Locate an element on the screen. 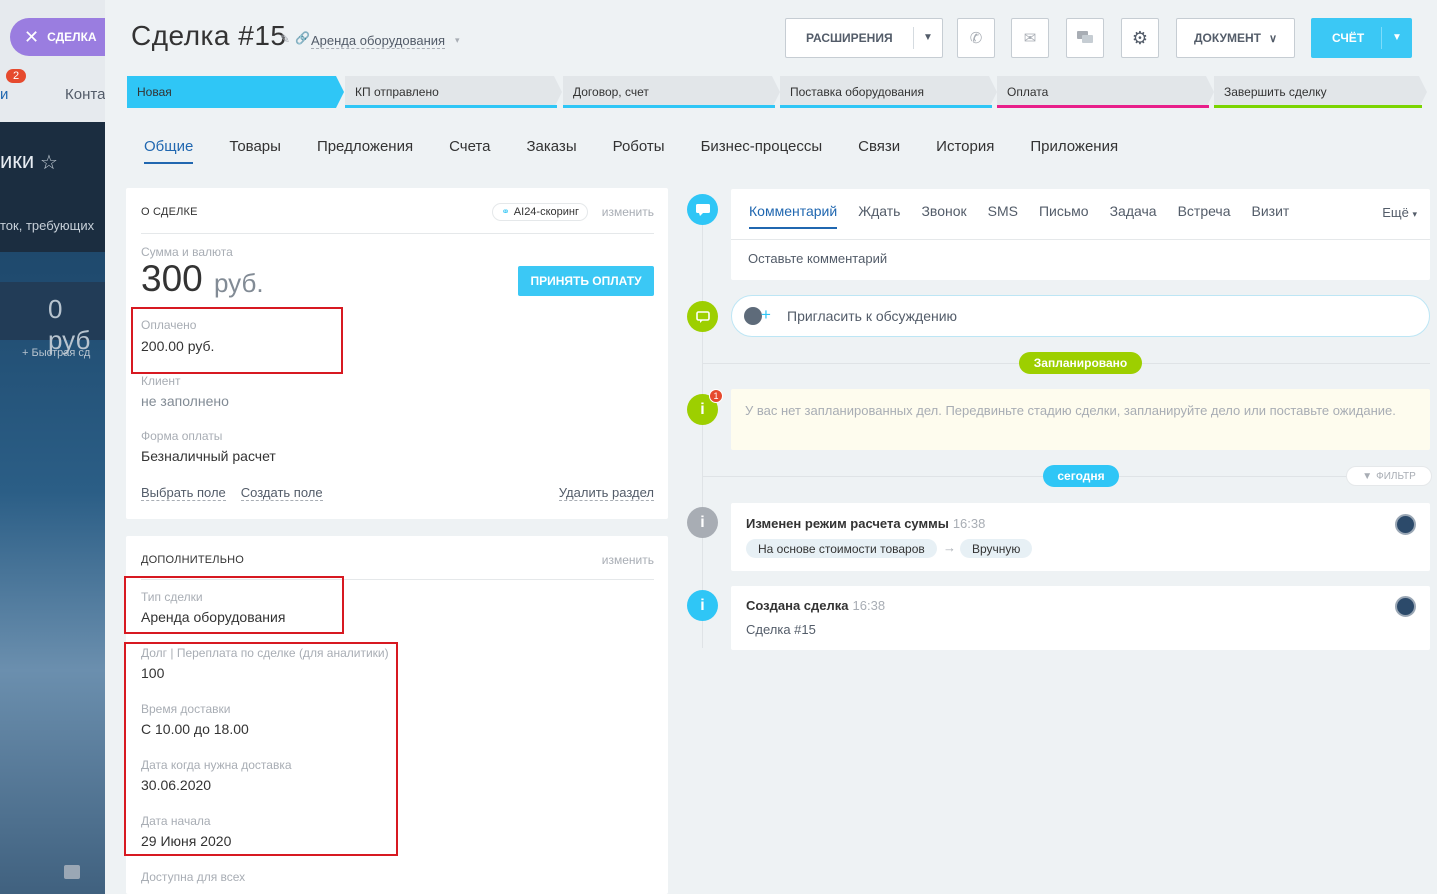 This screenshot has height=894, width=1437. comment-icon is located at coordinates (702, 209).